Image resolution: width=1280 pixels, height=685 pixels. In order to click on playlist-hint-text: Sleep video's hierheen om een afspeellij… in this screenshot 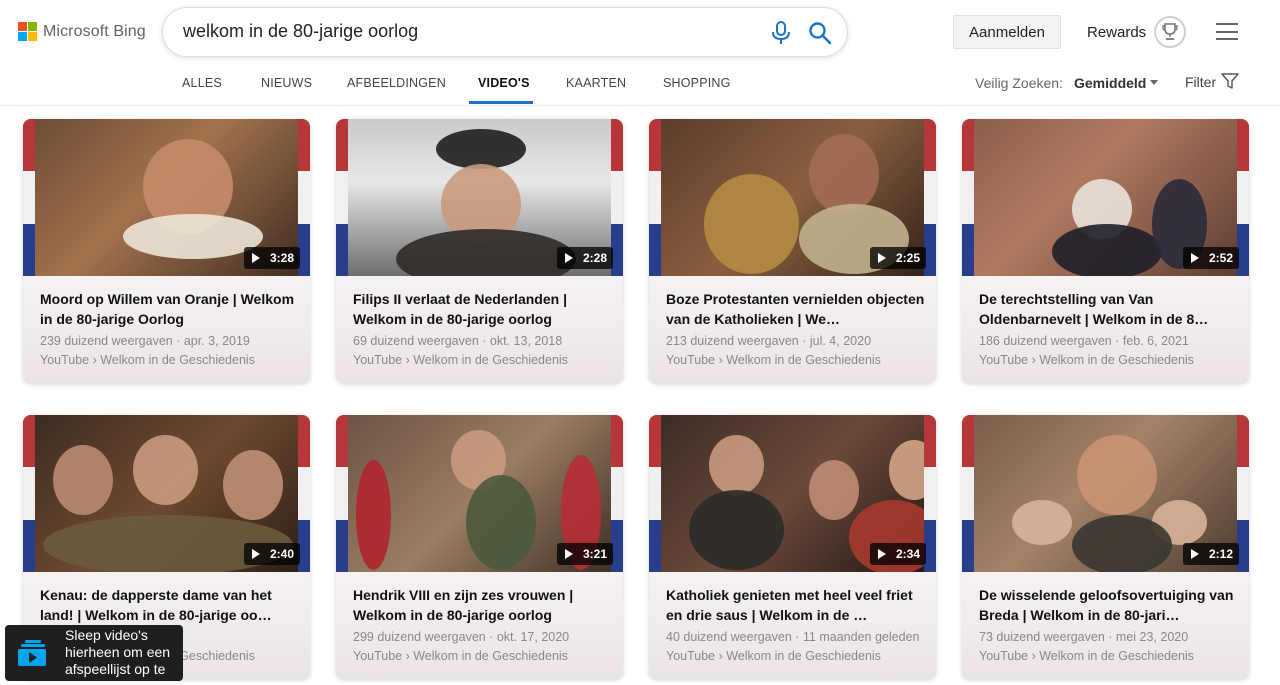, I will do `click(118, 652)`.